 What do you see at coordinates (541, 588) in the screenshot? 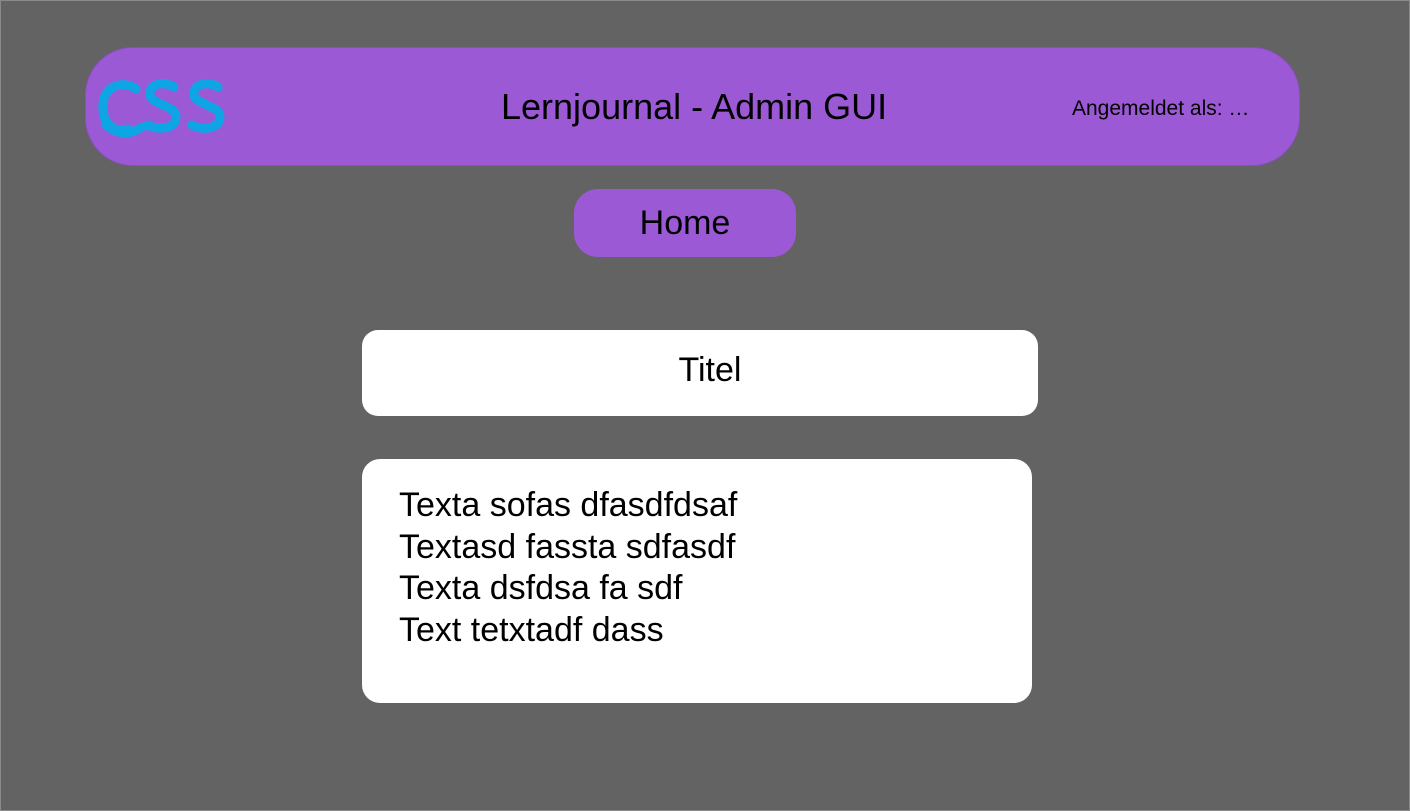
I see `entry-text-line: Texta dsfdsa fa sdf` at bounding box center [541, 588].